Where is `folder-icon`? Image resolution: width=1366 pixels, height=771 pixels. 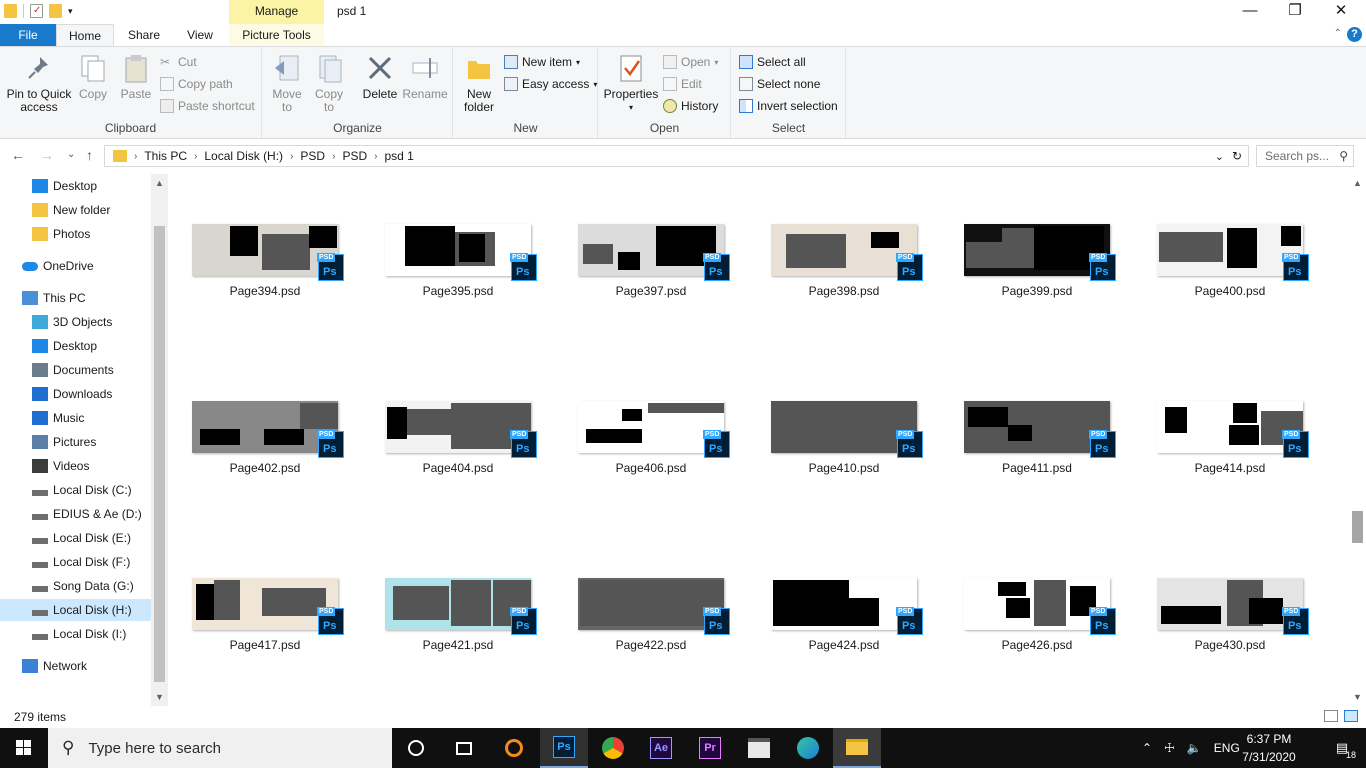
folder-icon is located at coordinates (10, 11).